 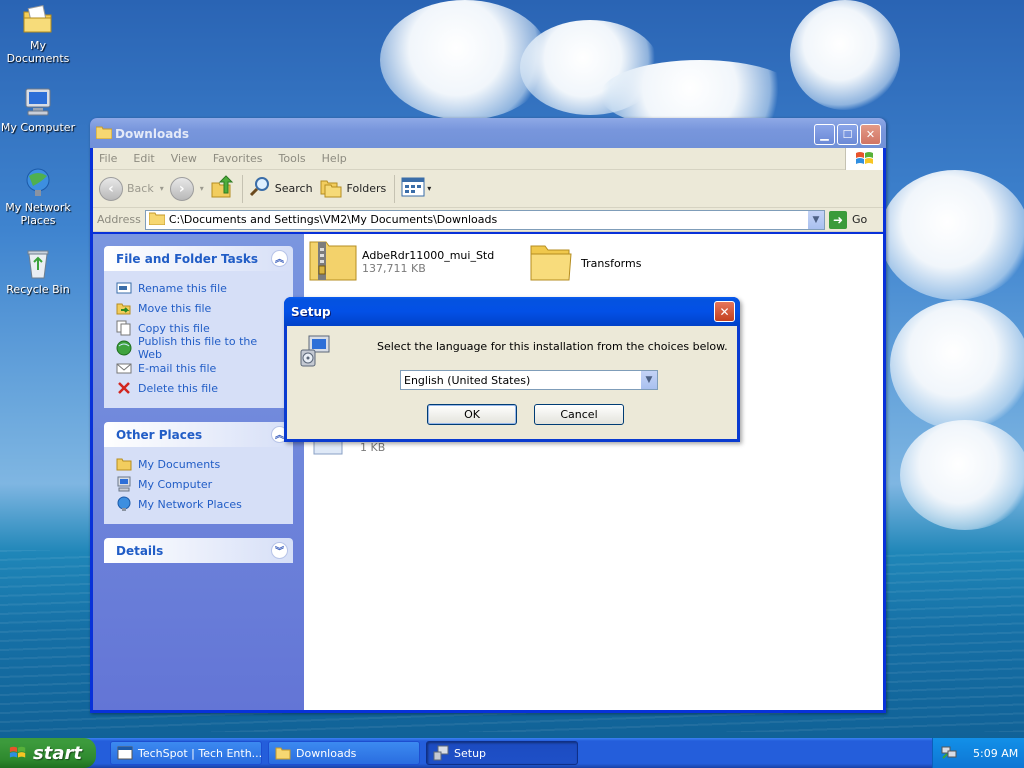 I want to click on move-file-link: Move this file, so click(x=199, y=308).